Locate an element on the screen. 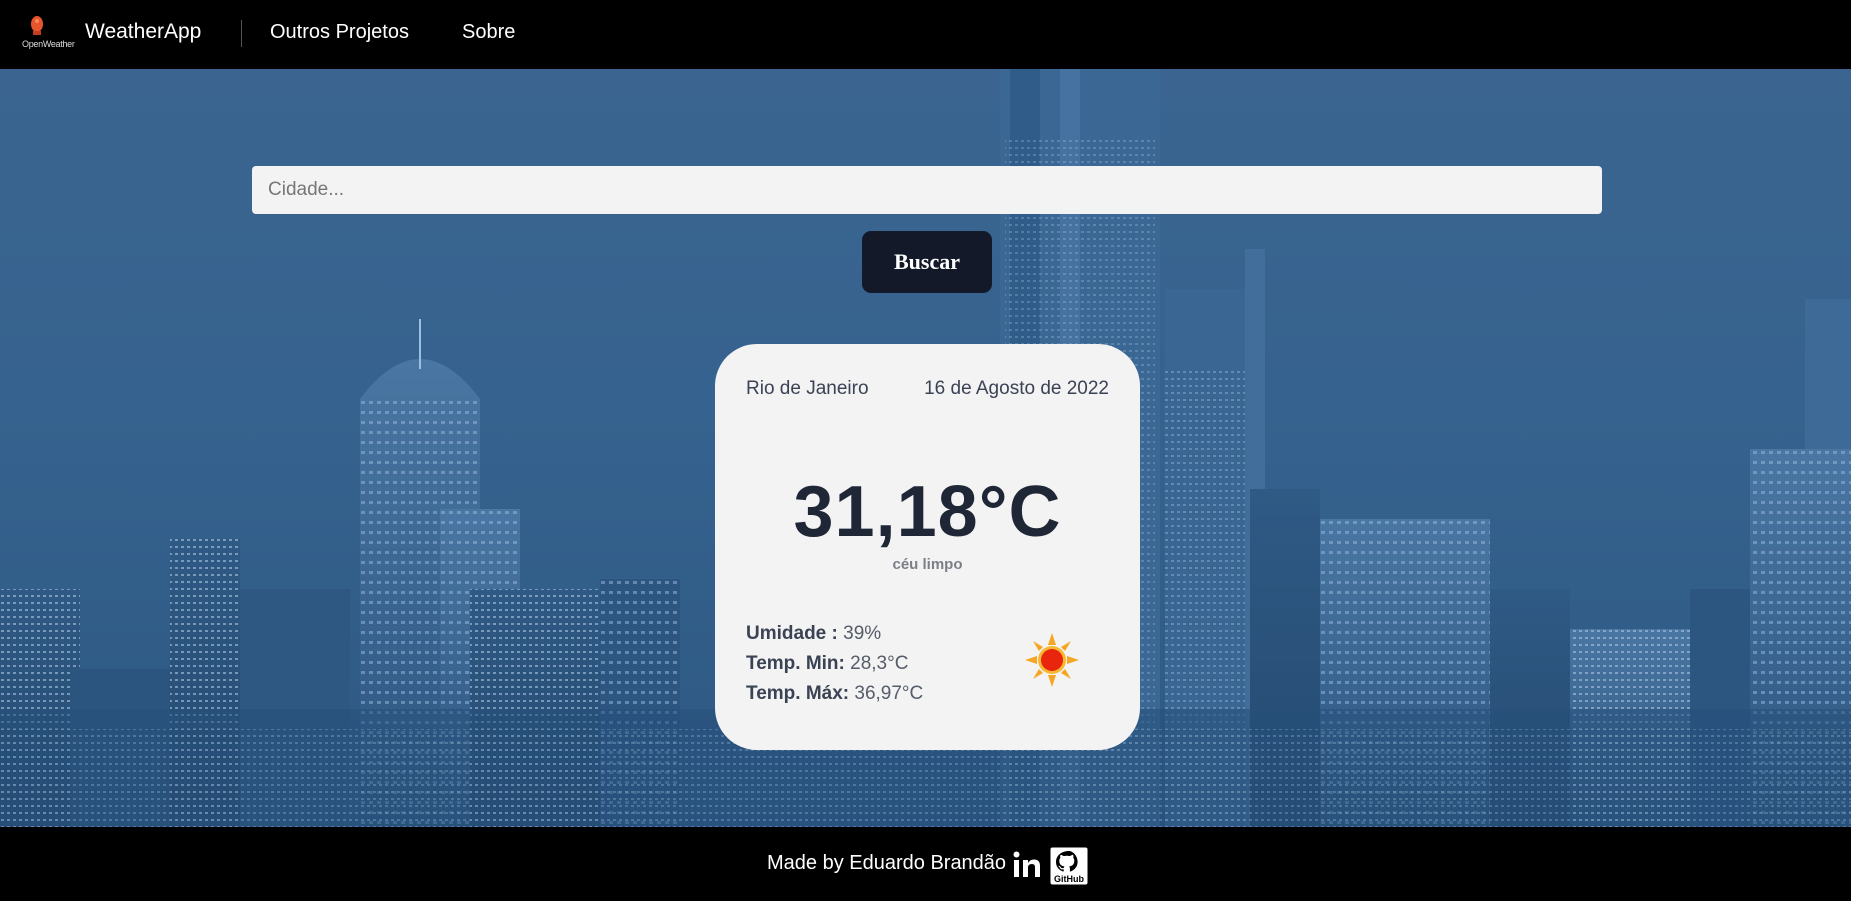 Image resolution: width=1851 pixels, height=901 pixels. temp-max-value: 36,97°C is located at coordinates (889, 693).